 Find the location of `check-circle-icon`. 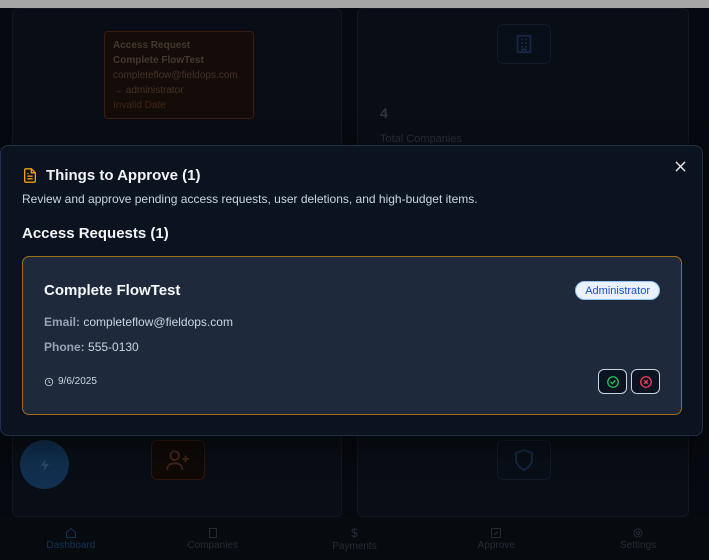

check-circle-icon is located at coordinates (612, 381).